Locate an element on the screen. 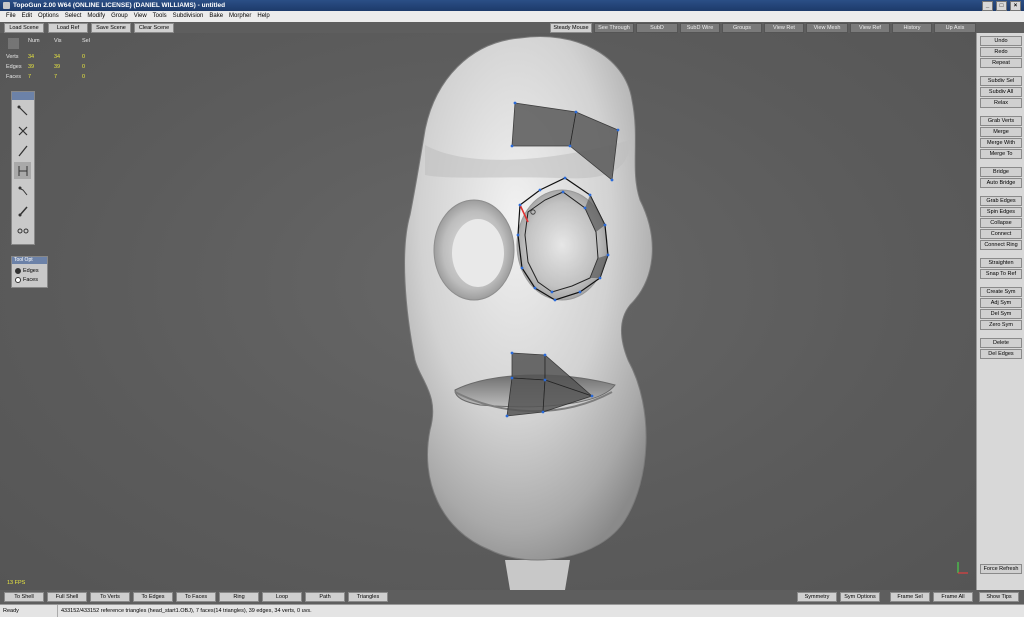 Image resolution: width=1024 pixels, height=617 pixels. menu-morpher: Morpher is located at coordinates (240, 16).